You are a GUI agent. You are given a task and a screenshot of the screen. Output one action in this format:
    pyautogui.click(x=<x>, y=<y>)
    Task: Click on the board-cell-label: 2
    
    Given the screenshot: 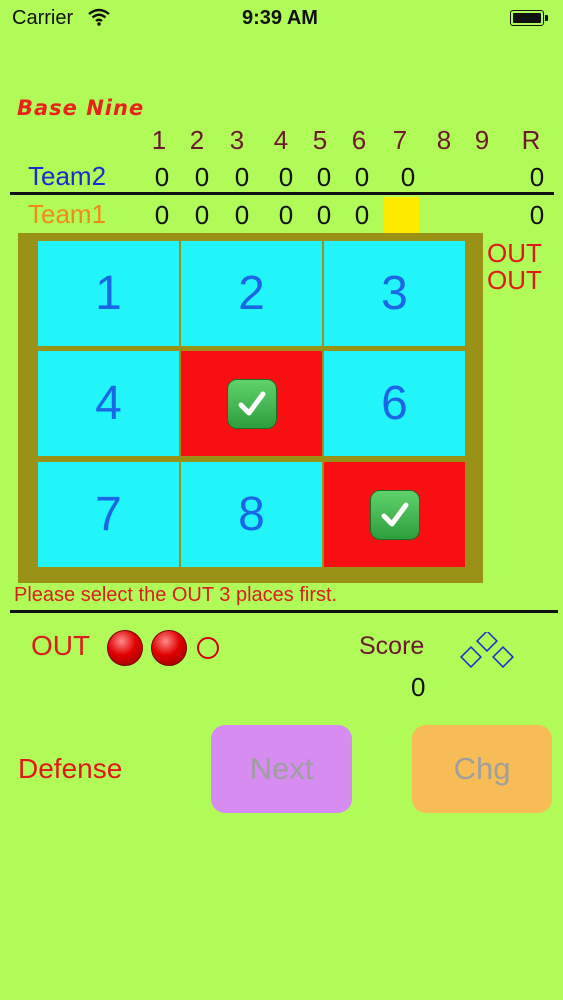 What is the action you would take?
    pyautogui.click(x=251, y=293)
    